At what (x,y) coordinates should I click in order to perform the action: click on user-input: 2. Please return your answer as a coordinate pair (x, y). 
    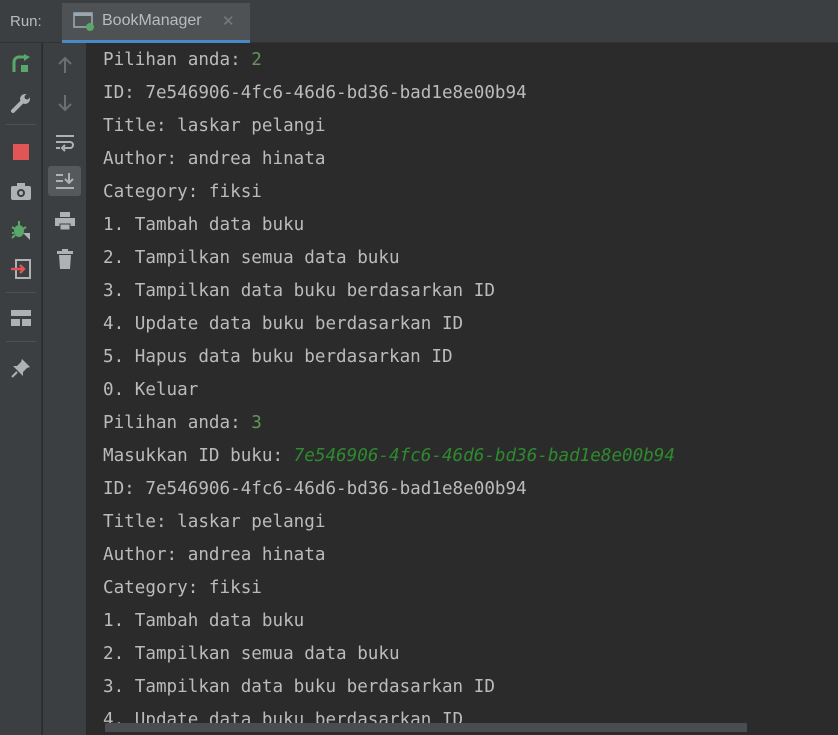
    Looking at the image, I should click on (256, 60).